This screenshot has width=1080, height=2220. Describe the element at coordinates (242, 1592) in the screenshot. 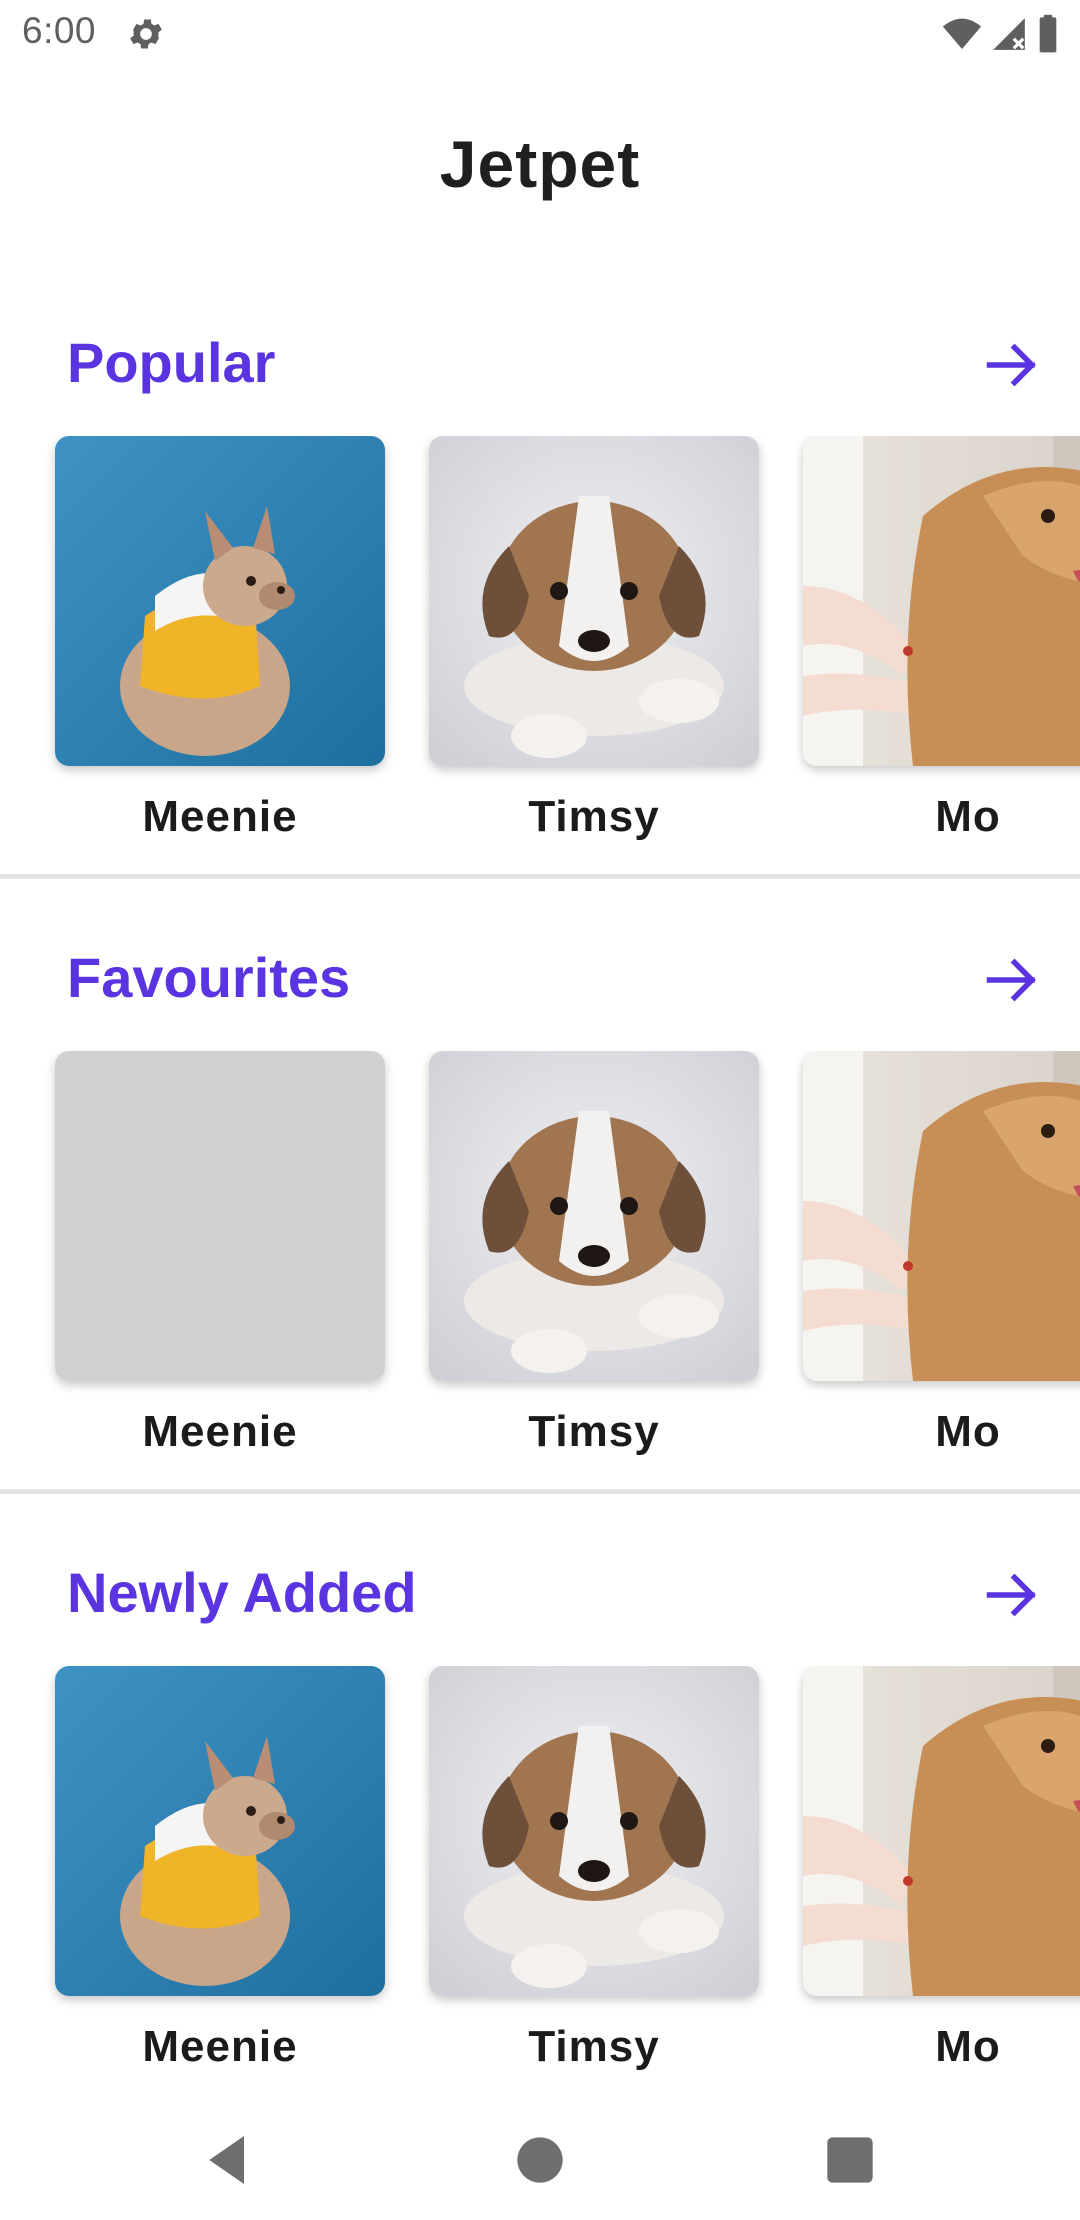

I see `section-title: Newly Added` at that location.